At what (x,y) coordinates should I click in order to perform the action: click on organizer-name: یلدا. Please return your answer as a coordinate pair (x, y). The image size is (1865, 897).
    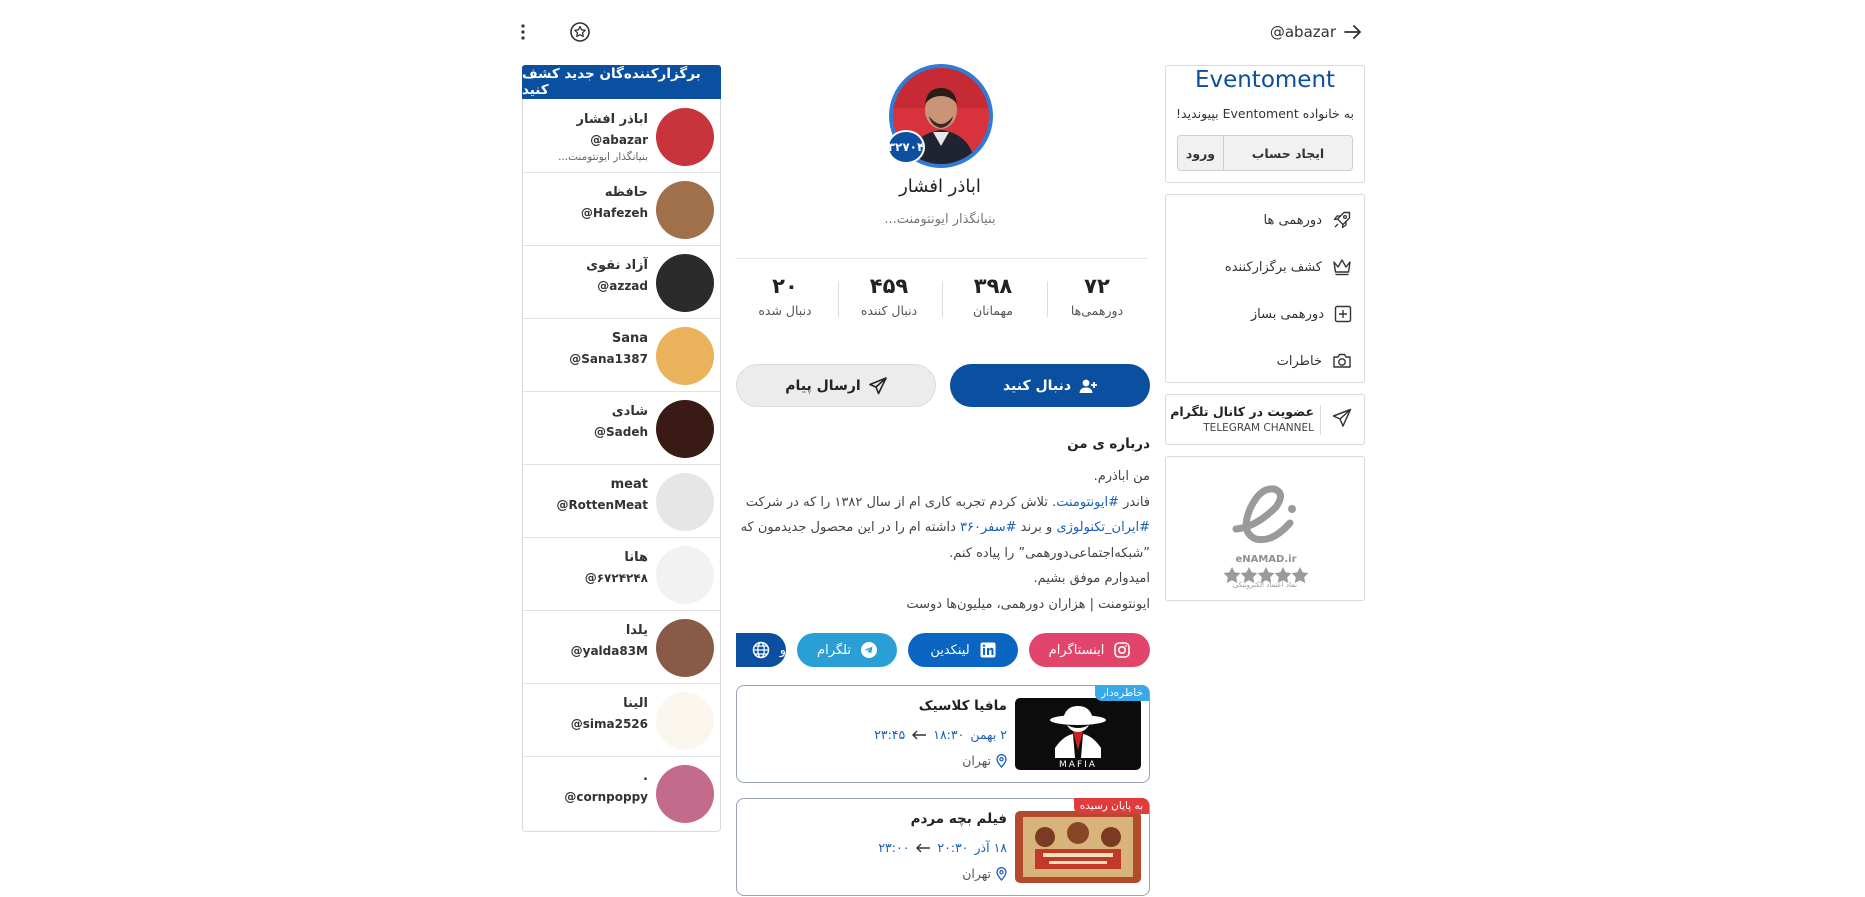
    Looking at the image, I should click on (588, 631).